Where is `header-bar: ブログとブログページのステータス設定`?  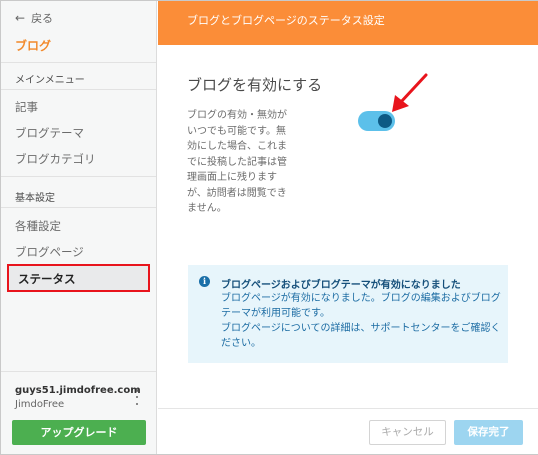
header-bar: ブログとブログページのステータス設定 is located at coordinates (348, 23).